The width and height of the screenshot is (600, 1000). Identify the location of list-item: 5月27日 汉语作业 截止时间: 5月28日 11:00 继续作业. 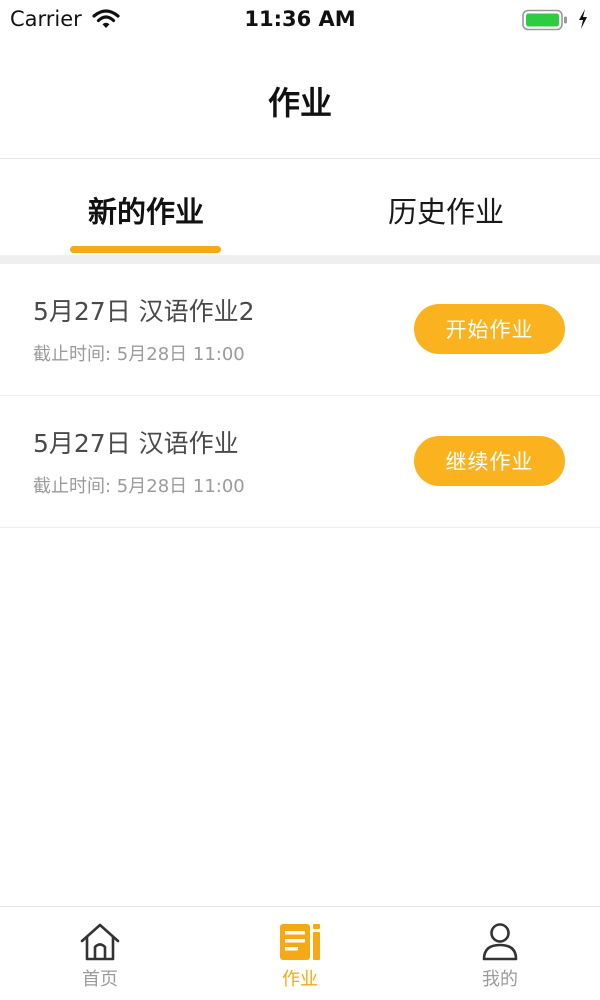
(300, 462).